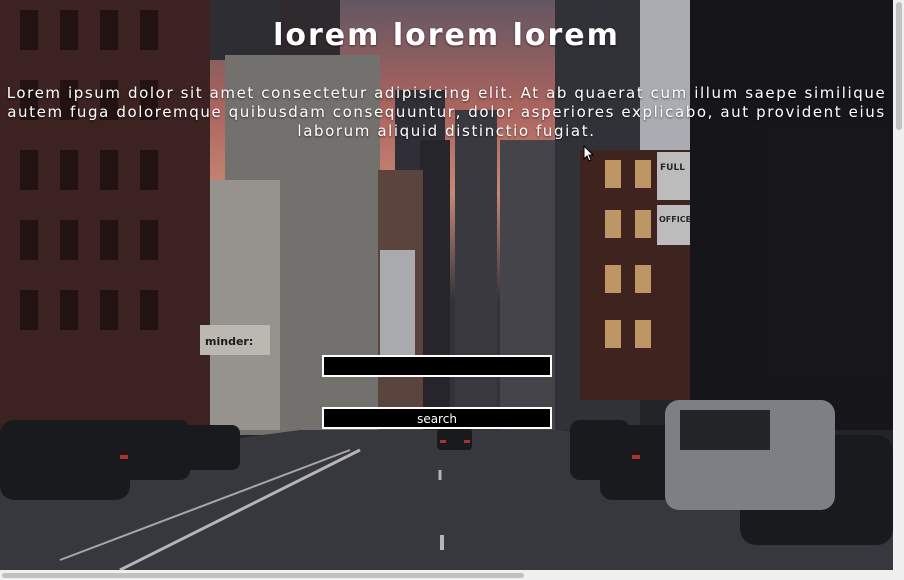 This screenshot has height=580, width=904. What do you see at coordinates (437, 366) in the screenshot?
I see `search-input` at bounding box center [437, 366].